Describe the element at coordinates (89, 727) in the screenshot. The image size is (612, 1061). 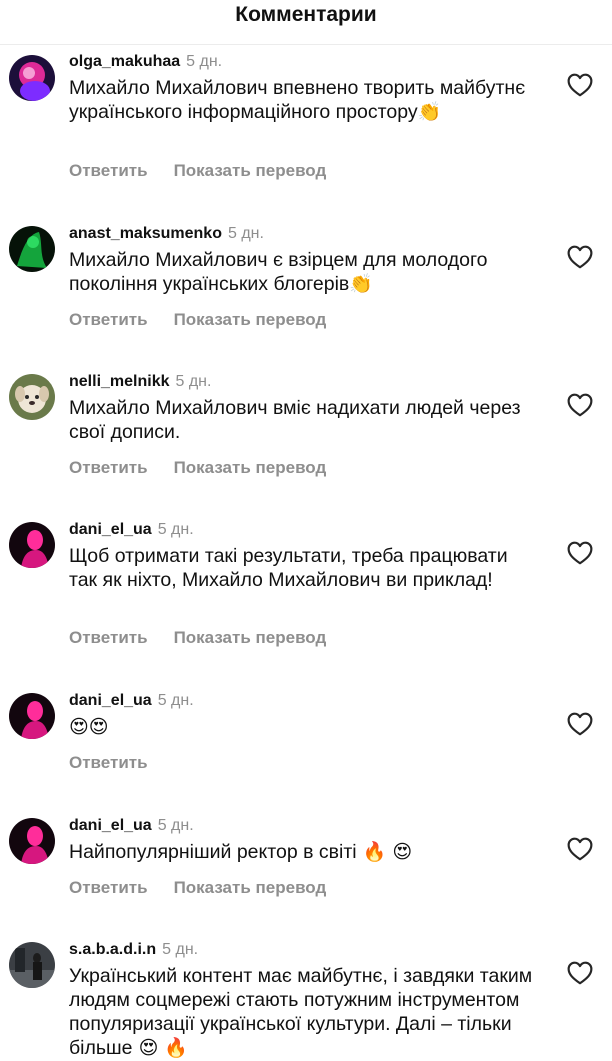
I see `comment-emoji: 😍😍` at that location.